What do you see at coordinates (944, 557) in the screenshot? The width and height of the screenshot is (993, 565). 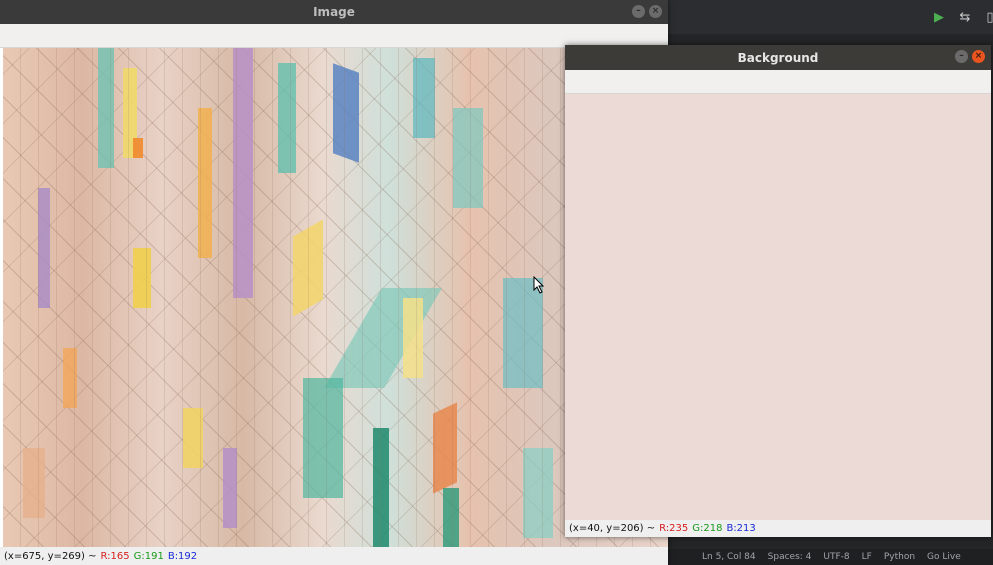 I see `go-live-button: Go Live` at bounding box center [944, 557].